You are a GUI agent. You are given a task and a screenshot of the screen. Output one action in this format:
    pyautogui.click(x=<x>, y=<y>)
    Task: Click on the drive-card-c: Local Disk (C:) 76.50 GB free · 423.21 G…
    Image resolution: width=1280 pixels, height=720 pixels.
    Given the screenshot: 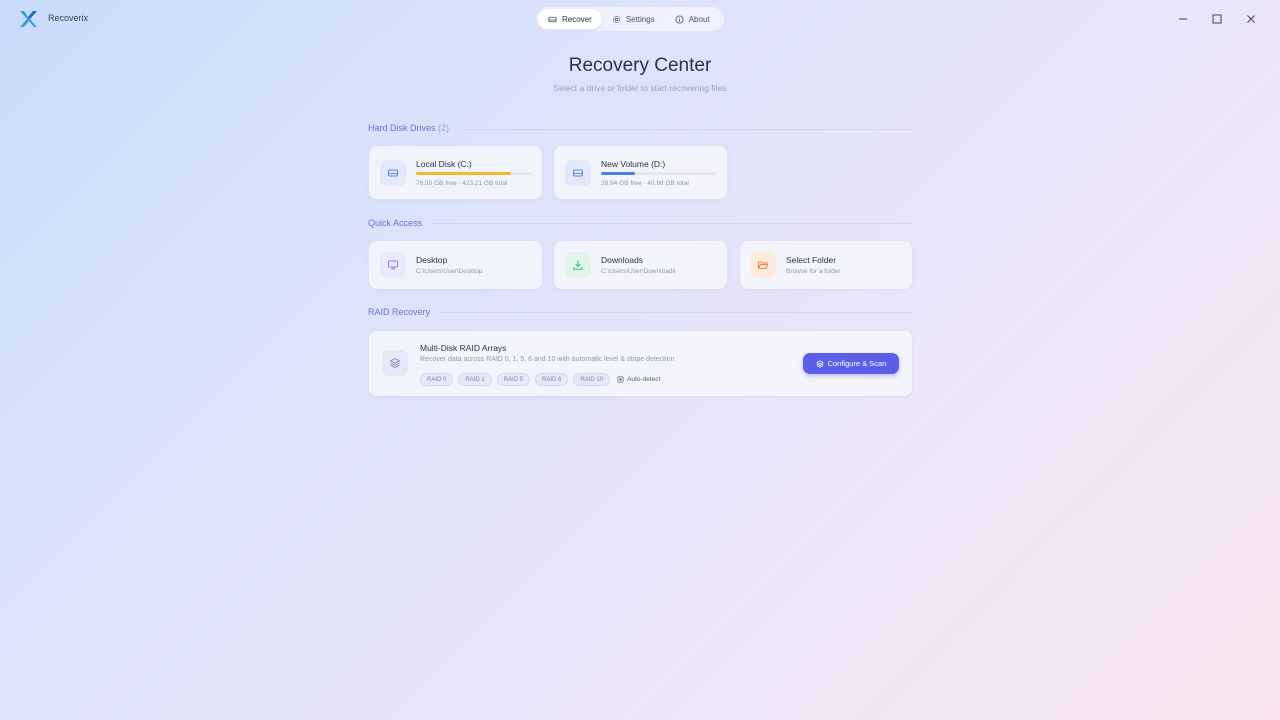 What is the action you would take?
    pyautogui.click(x=455, y=172)
    